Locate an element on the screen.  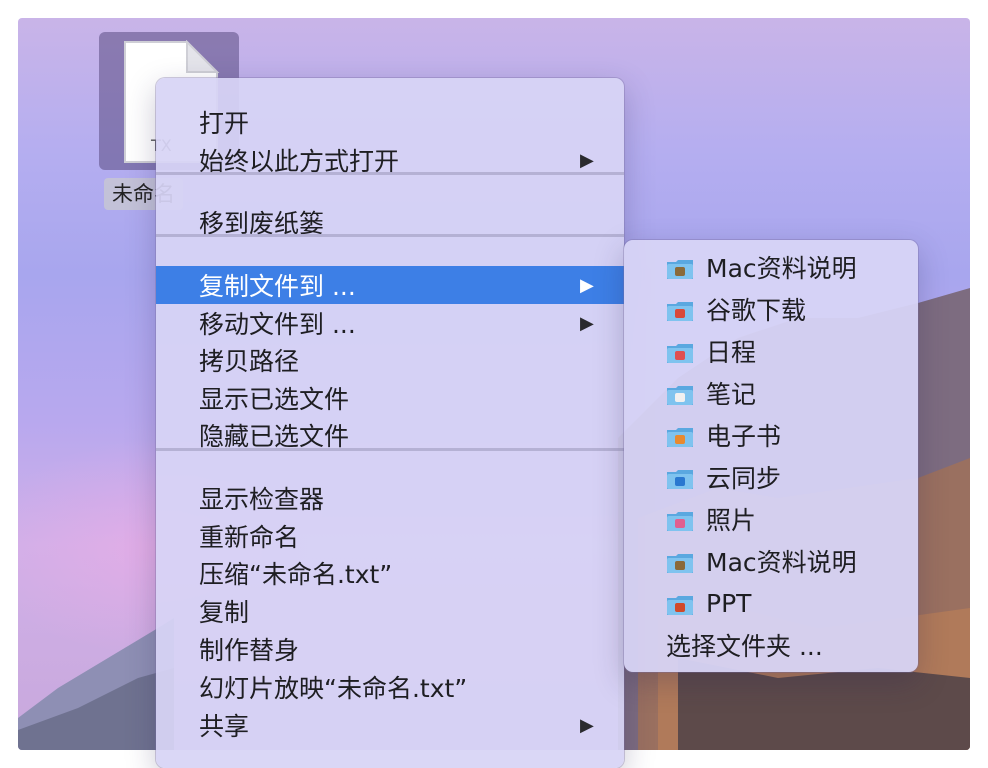
submenu-item-label: 照片 is located at coordinates (731, 520).